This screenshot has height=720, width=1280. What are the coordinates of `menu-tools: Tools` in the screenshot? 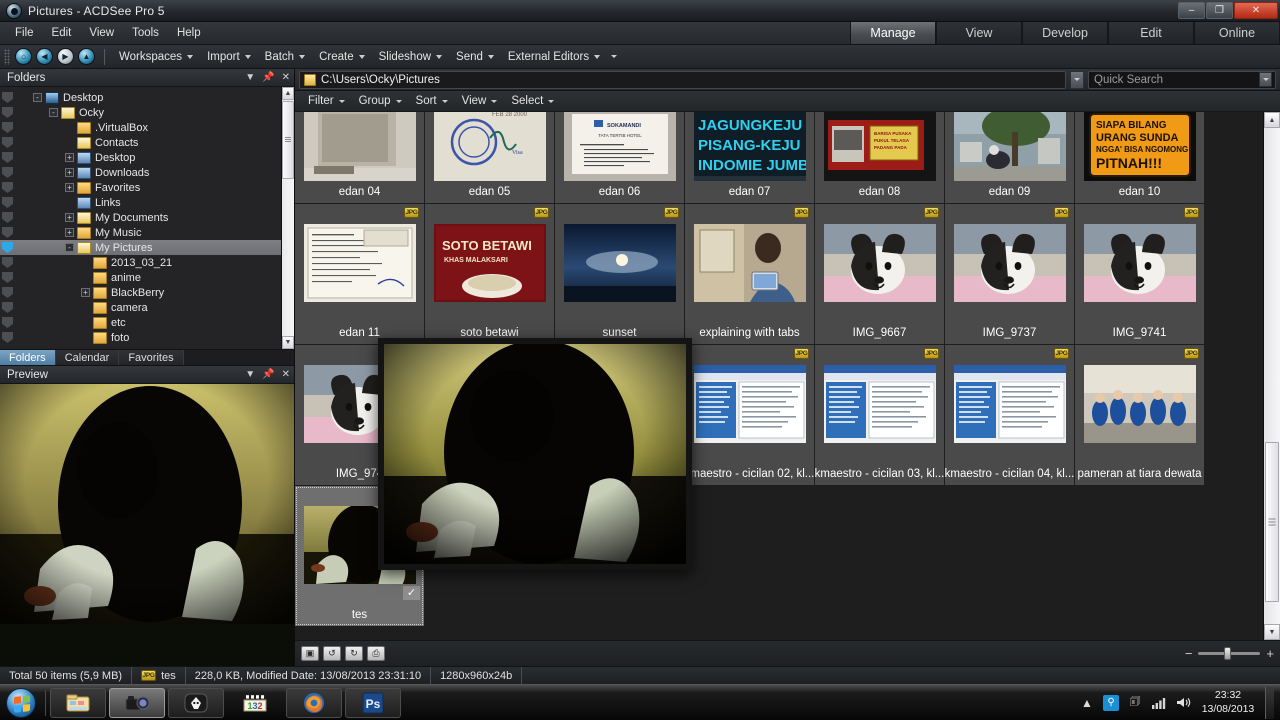 It's located at (145, 33).